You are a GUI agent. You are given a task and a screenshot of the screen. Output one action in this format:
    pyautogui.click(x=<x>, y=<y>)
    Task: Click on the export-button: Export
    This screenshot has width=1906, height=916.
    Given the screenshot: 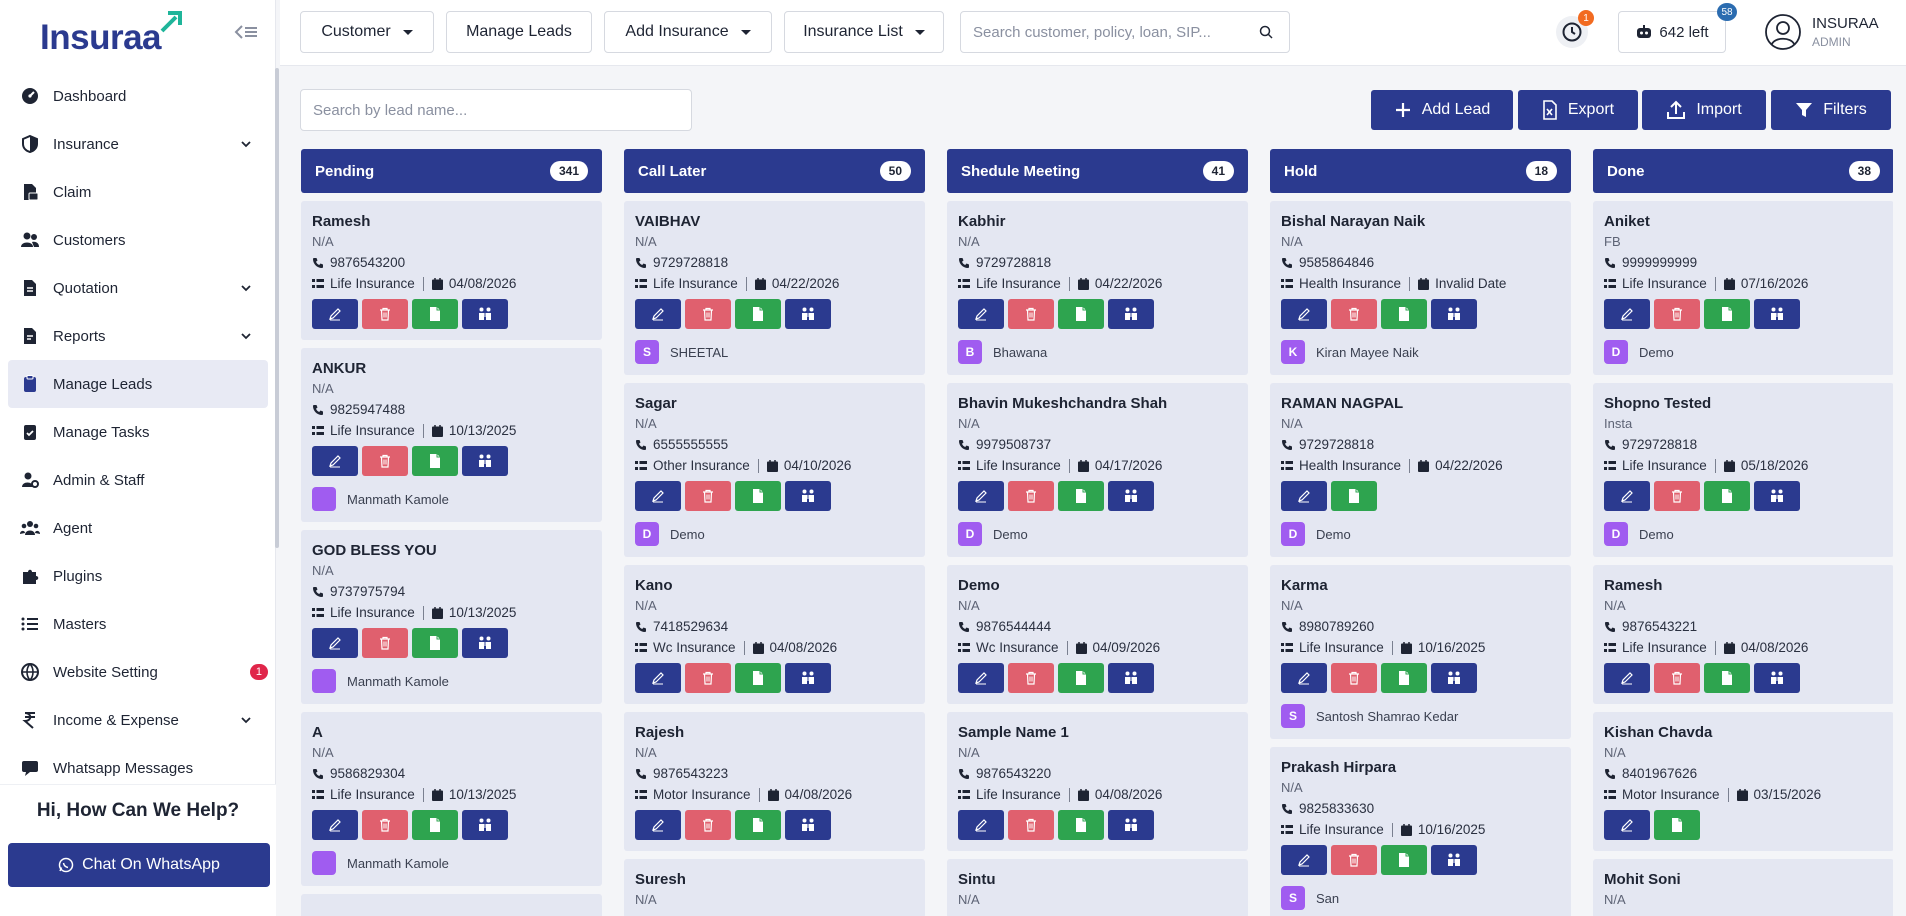 What is the action you would take?
    pyautogui.click(x=1578, y=110)
    